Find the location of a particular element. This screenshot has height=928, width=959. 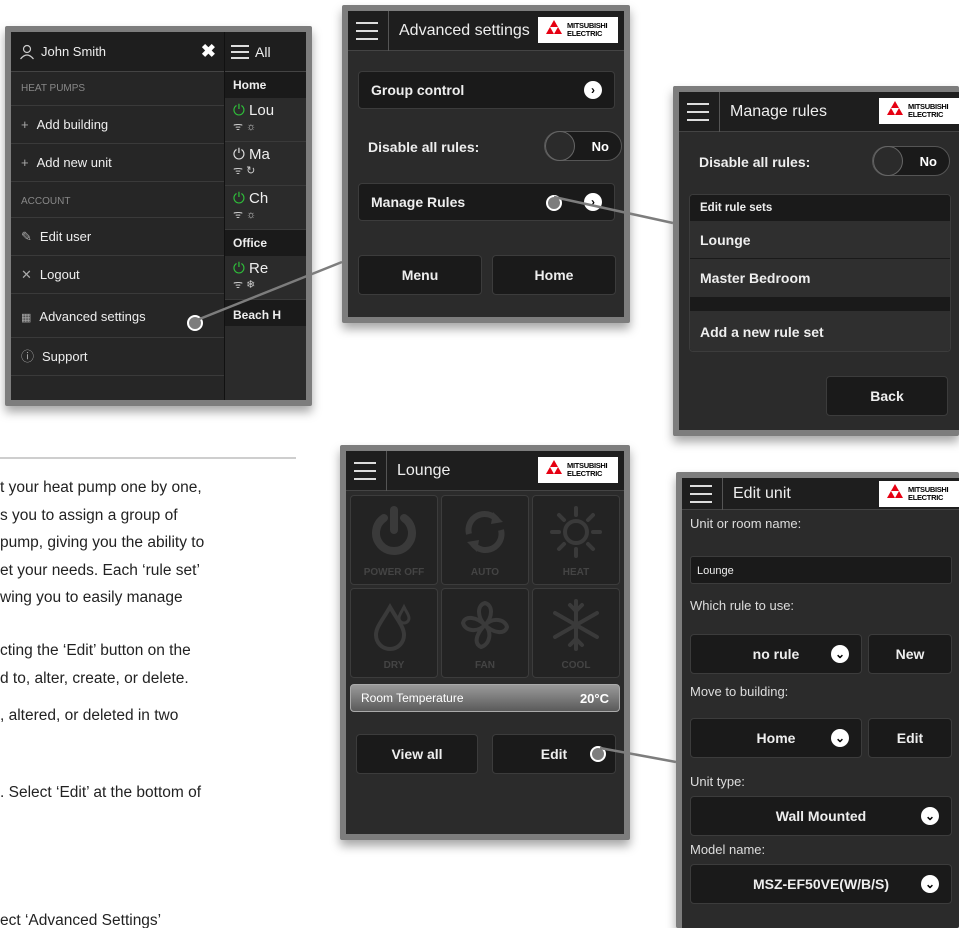

mode-power-off: POWER OFF is located at coordinates (394, 540).